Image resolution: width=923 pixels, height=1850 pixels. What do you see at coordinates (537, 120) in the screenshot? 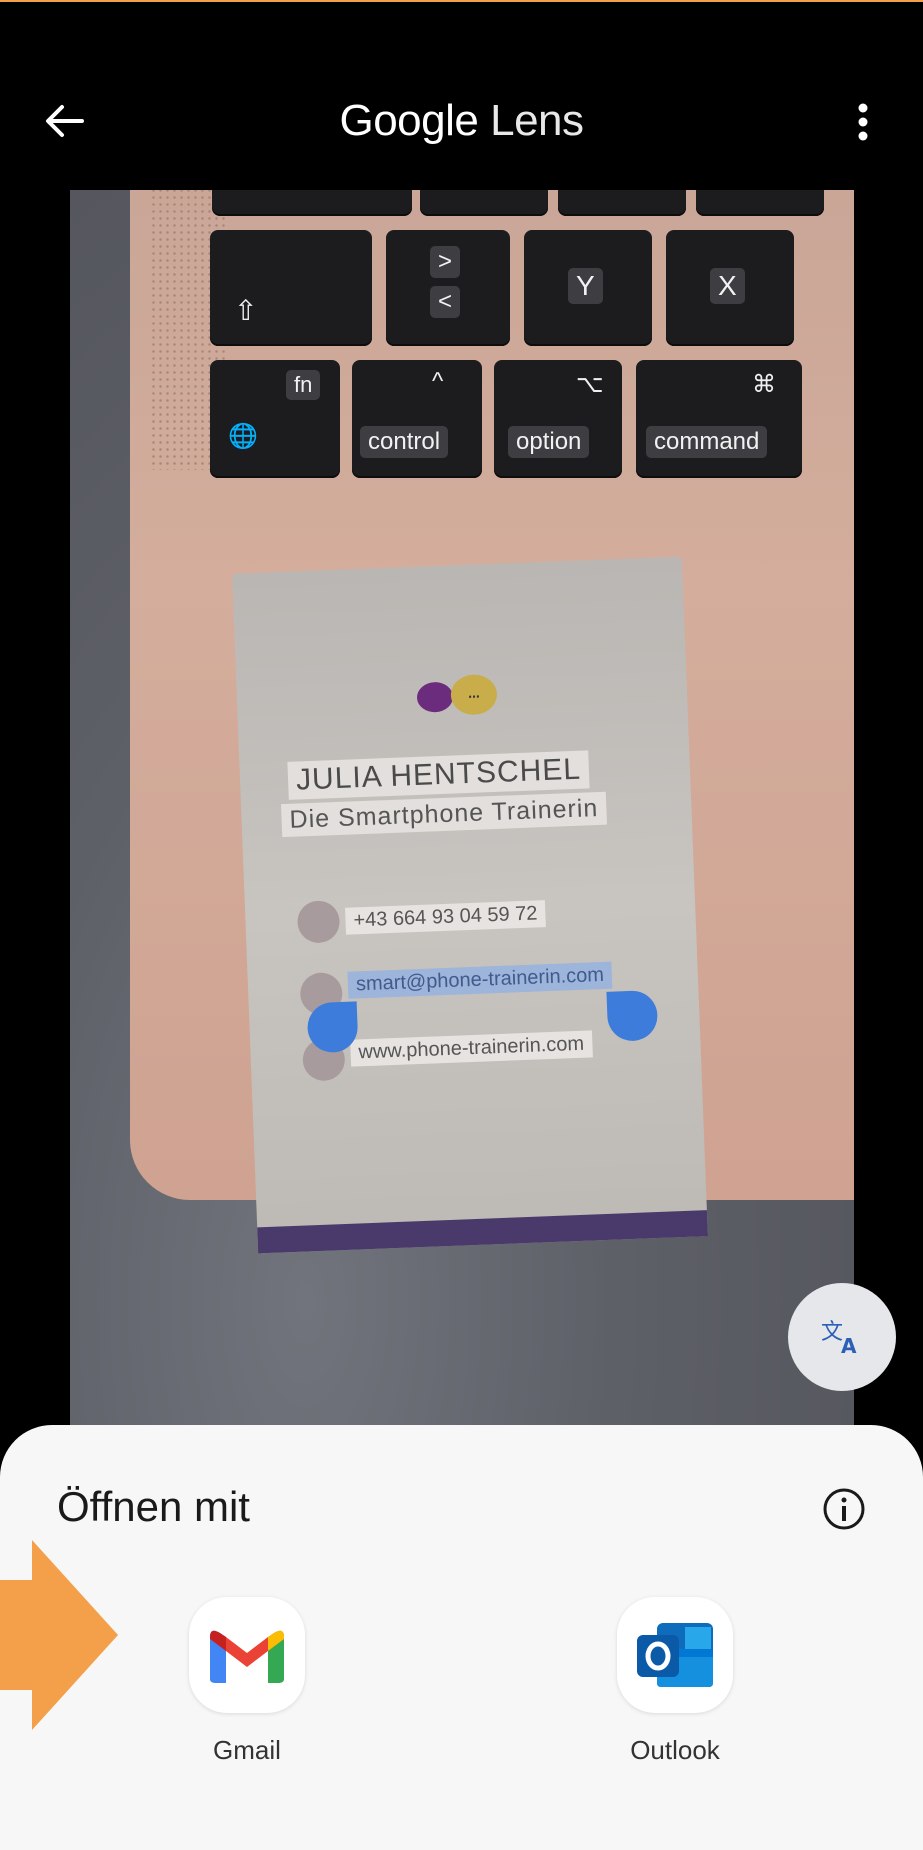
I see `title-lens: Lens` at bounding box center [537, 120].